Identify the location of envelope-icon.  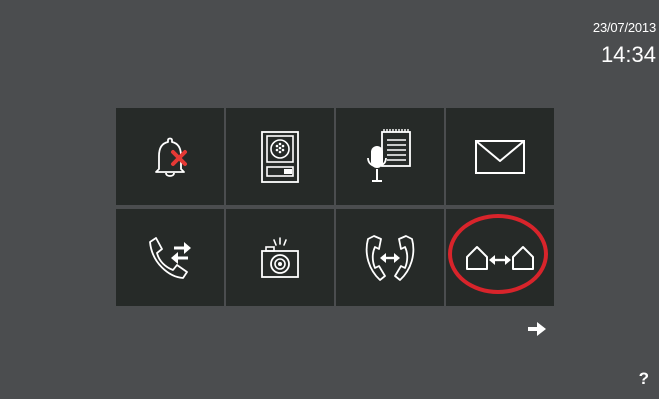
(500, 156).